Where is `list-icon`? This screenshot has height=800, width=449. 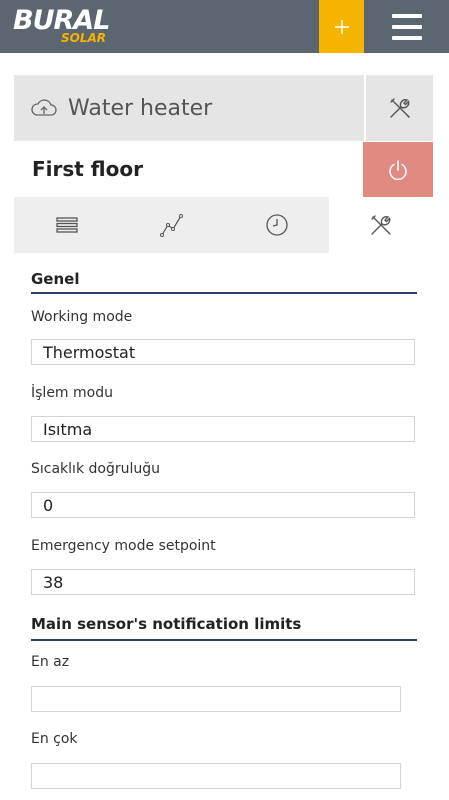
list-icon is located at coordinates (66, 225).